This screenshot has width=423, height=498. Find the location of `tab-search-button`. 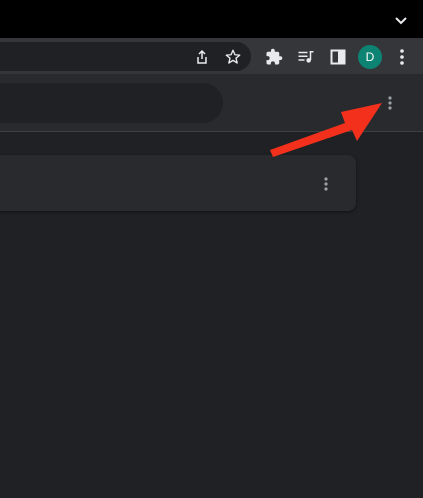

tab-search-button is located at coordinates (401, 21).